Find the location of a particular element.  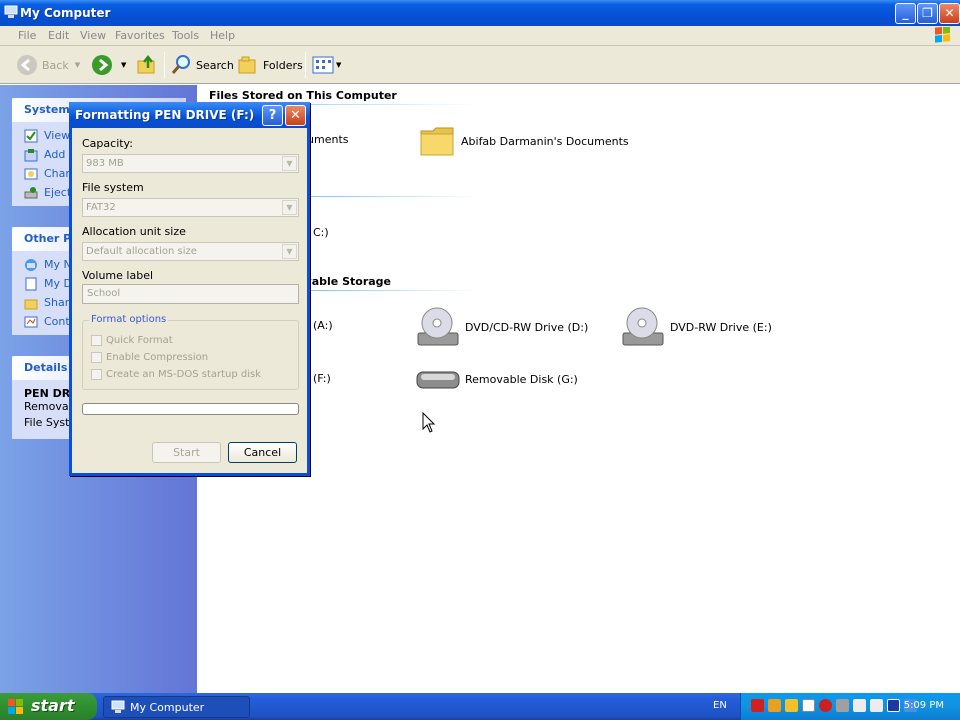

my-computer-icon is located at coordinates (118, 706).